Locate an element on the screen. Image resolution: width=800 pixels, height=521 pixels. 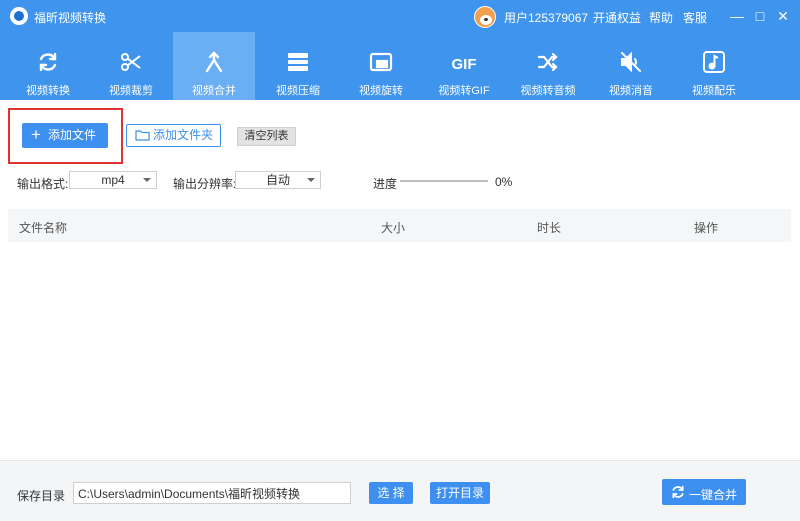
progress-label: 进度 is located at coordinates (385, 184).